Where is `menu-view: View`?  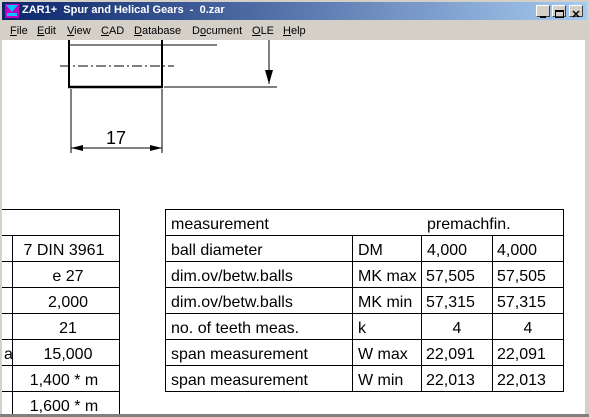
menu-view: View is located at coordinates (79, 31).